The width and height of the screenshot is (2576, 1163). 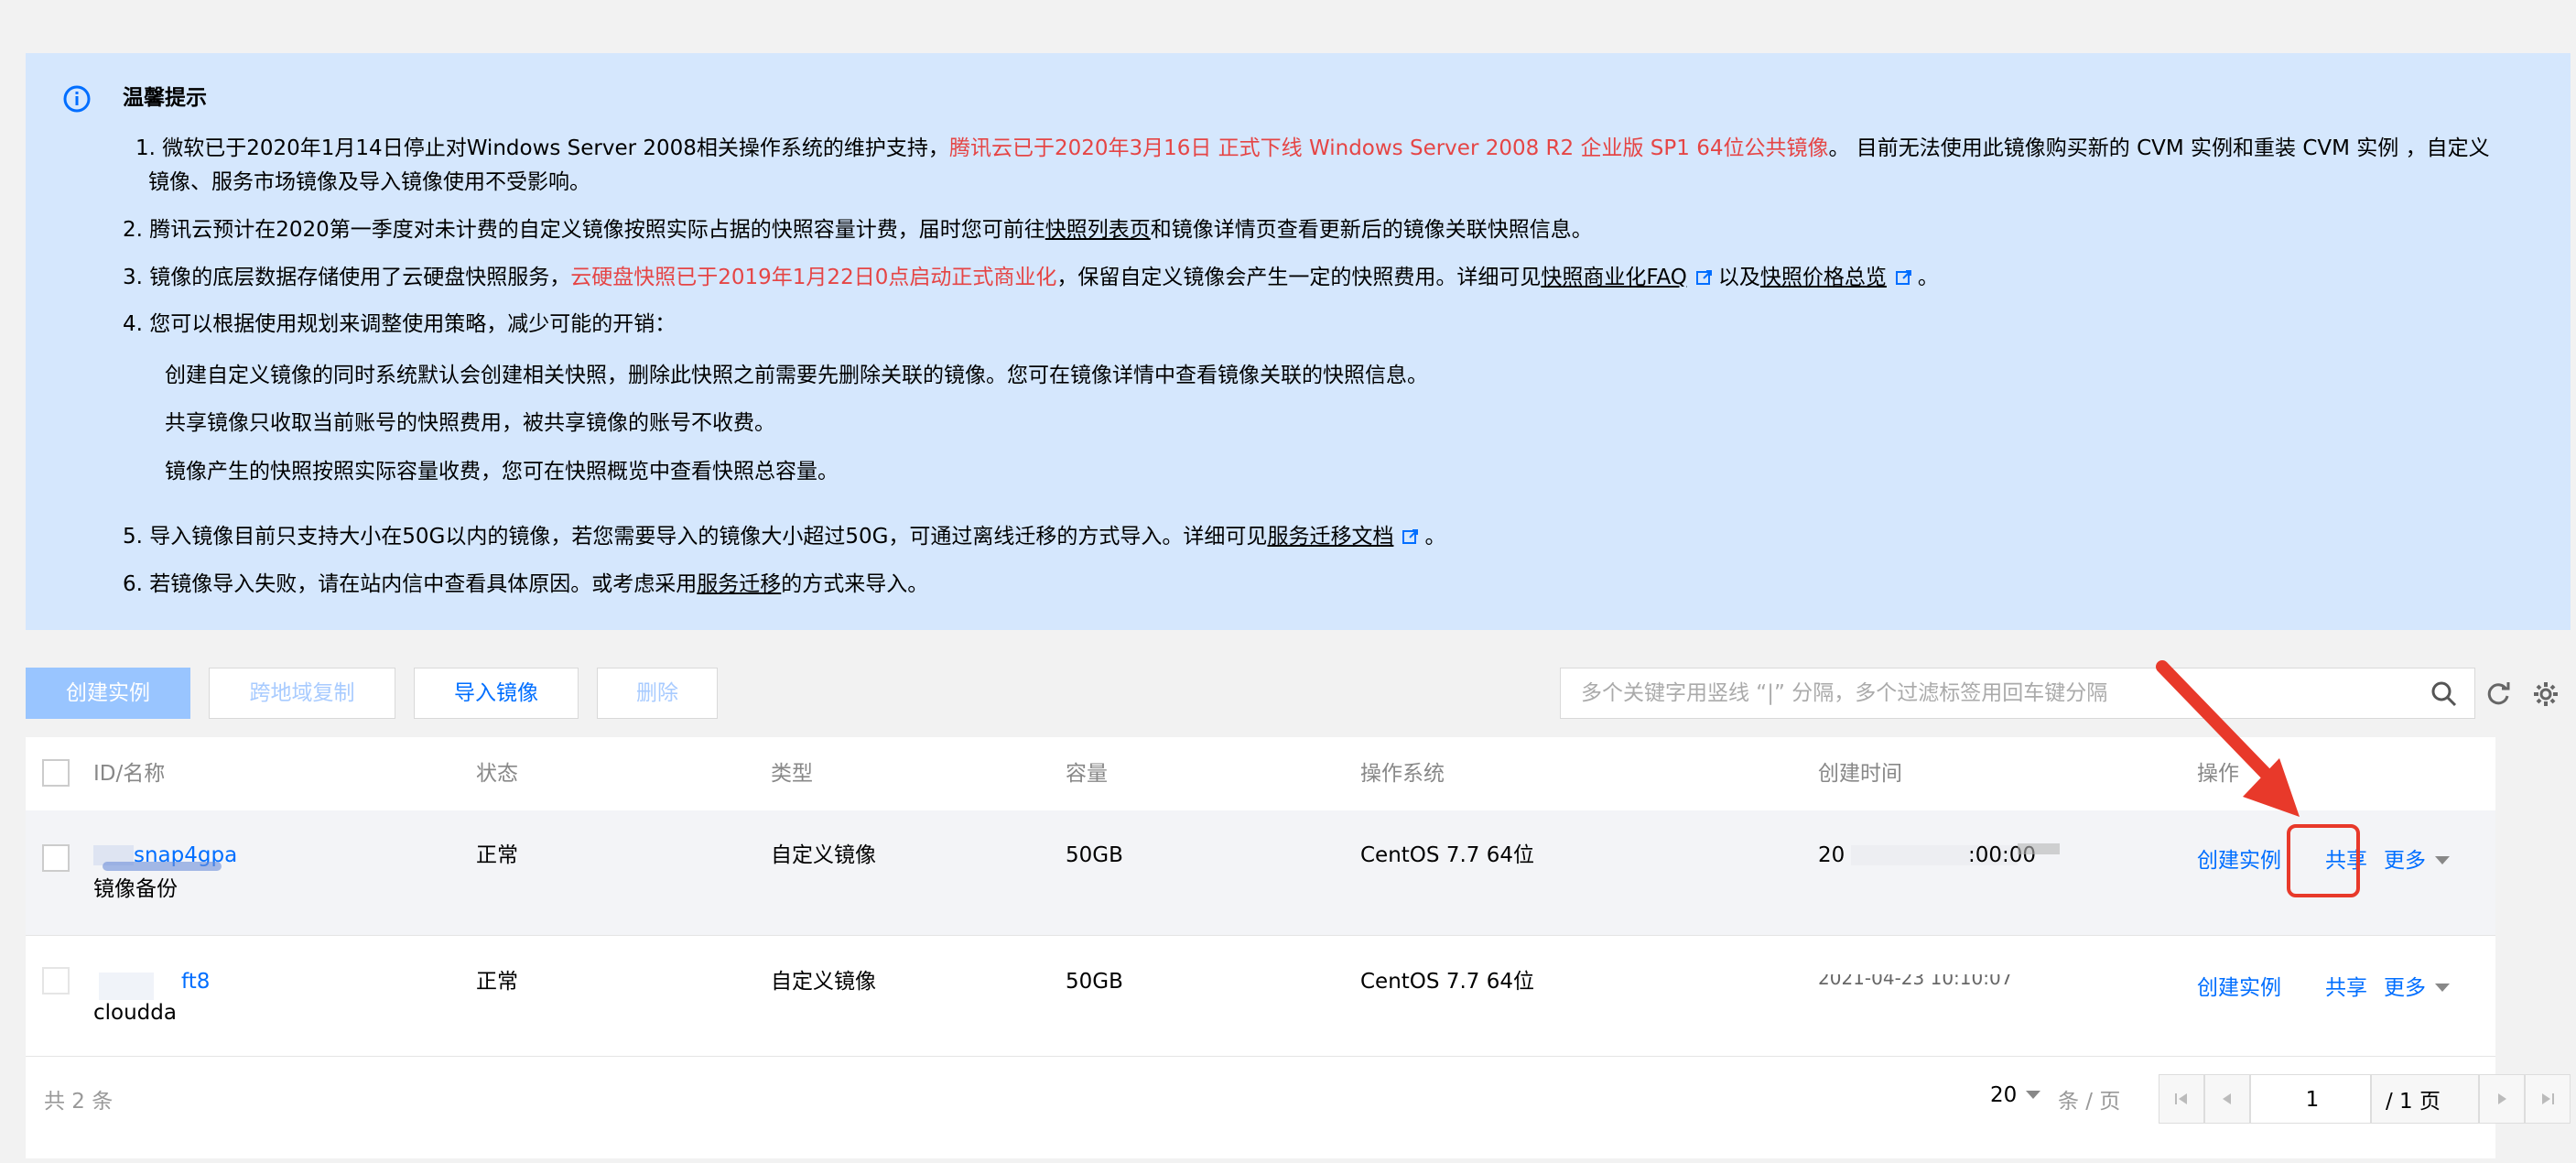 What do you see at coordinates (1403, 774) in the screenshot?
I see `column-header-os: 操作系统` at bounding box center [1403, 774].